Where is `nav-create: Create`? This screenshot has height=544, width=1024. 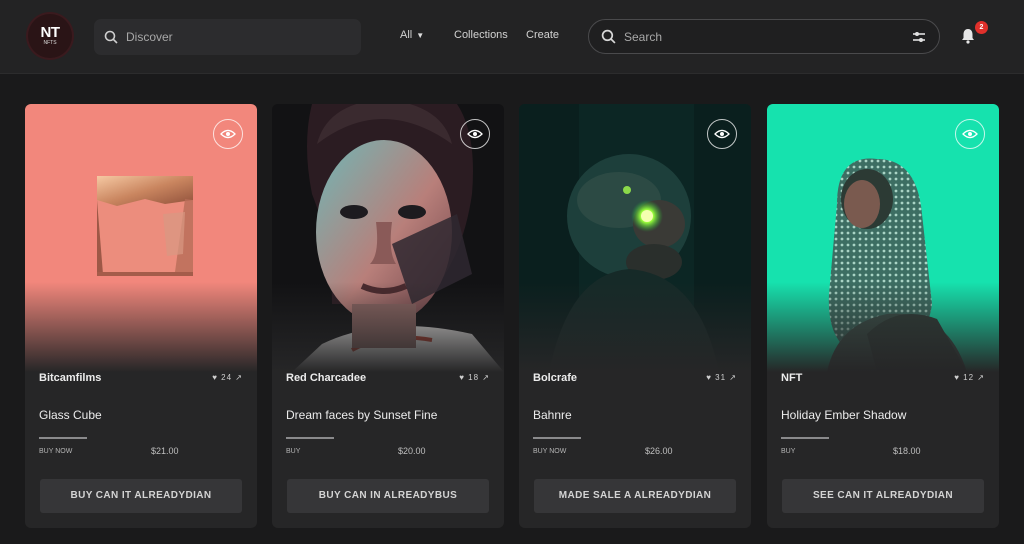 nav-create: Create is located at coordinates (542, 35).